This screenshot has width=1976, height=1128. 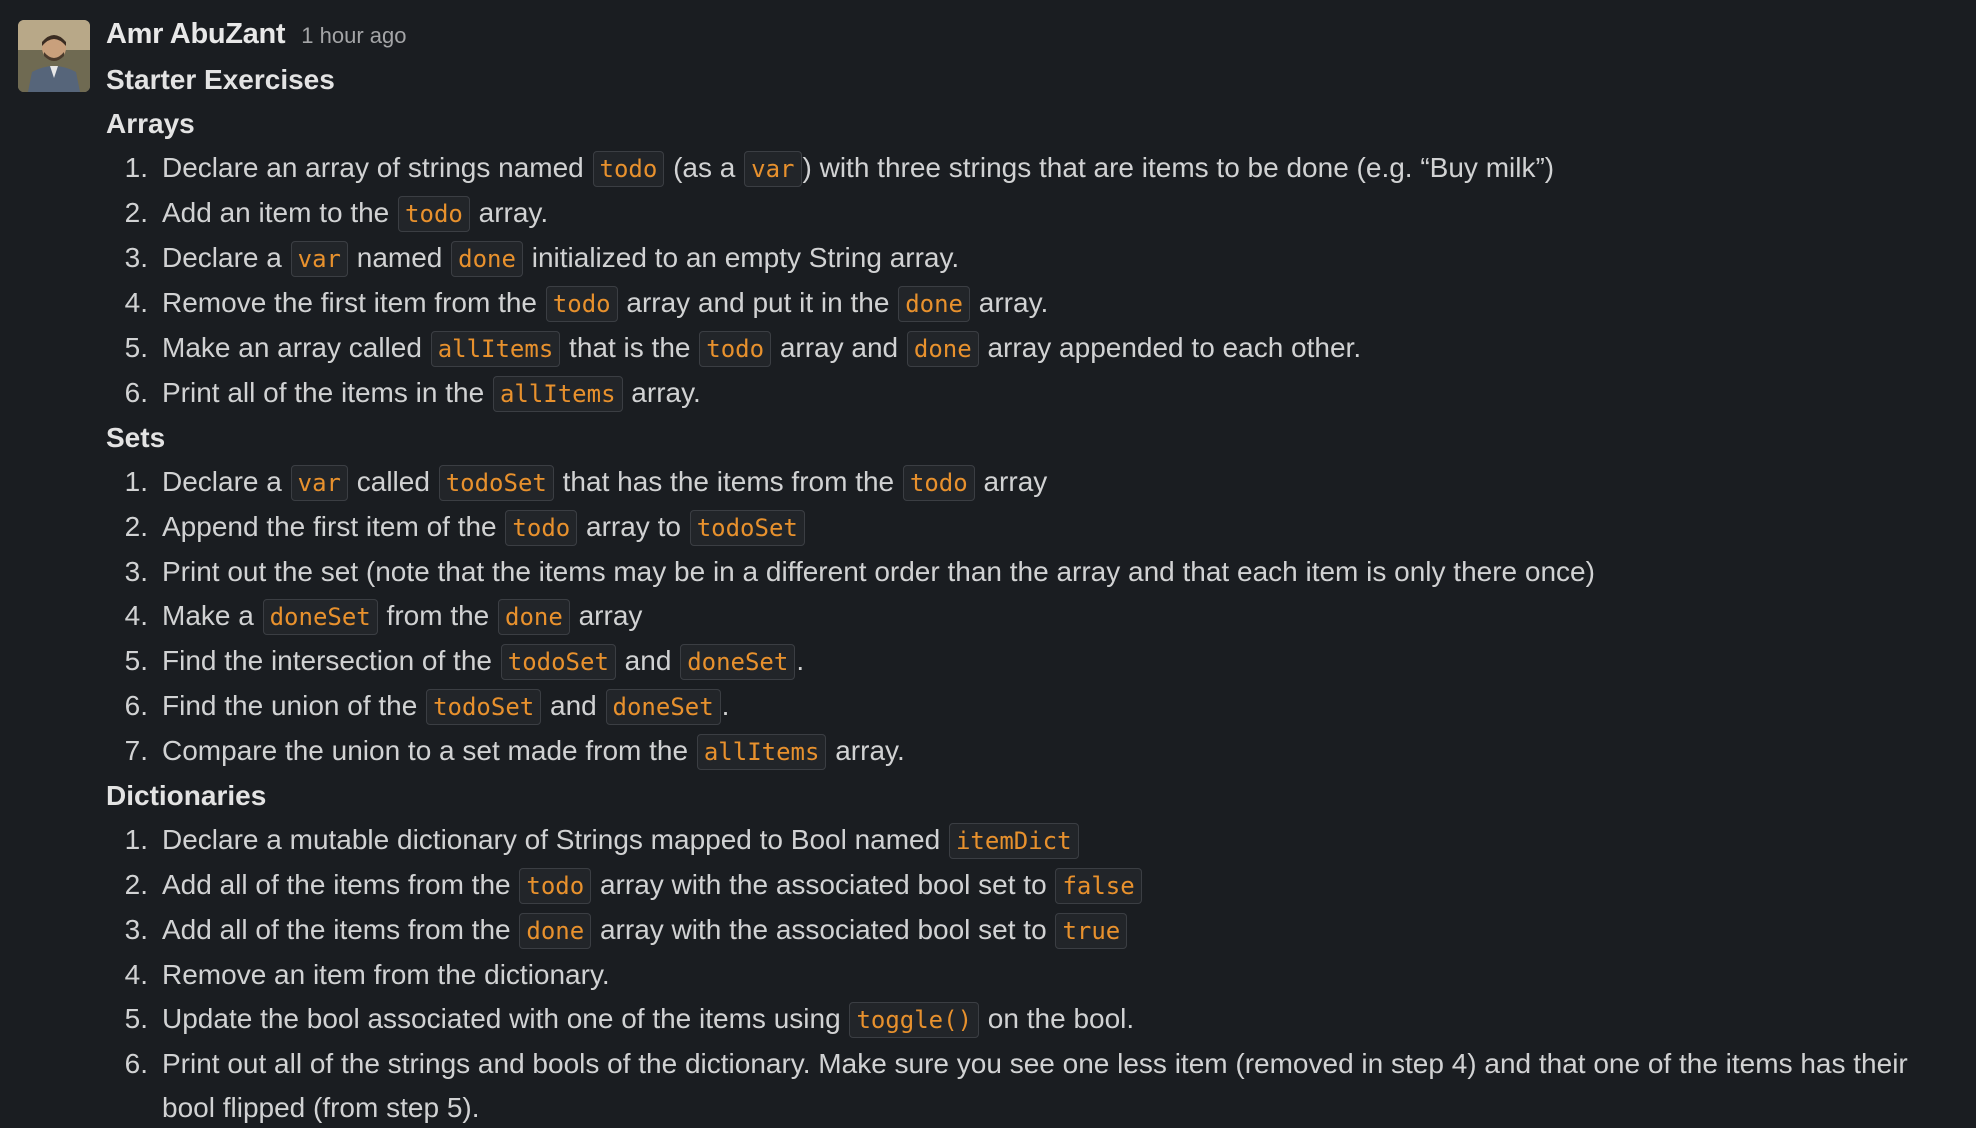 I want to click on list-item-text: on the bool., so click(x=1057, y=1018).